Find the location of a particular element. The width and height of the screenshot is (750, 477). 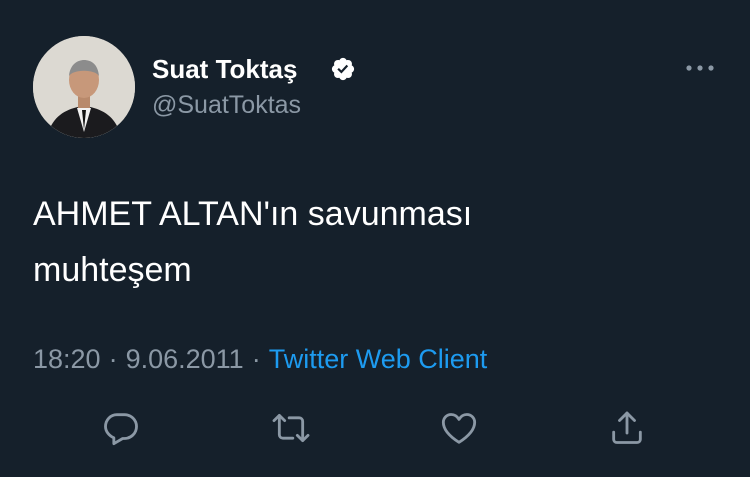

like-icon is located at coordinates (459, 428).